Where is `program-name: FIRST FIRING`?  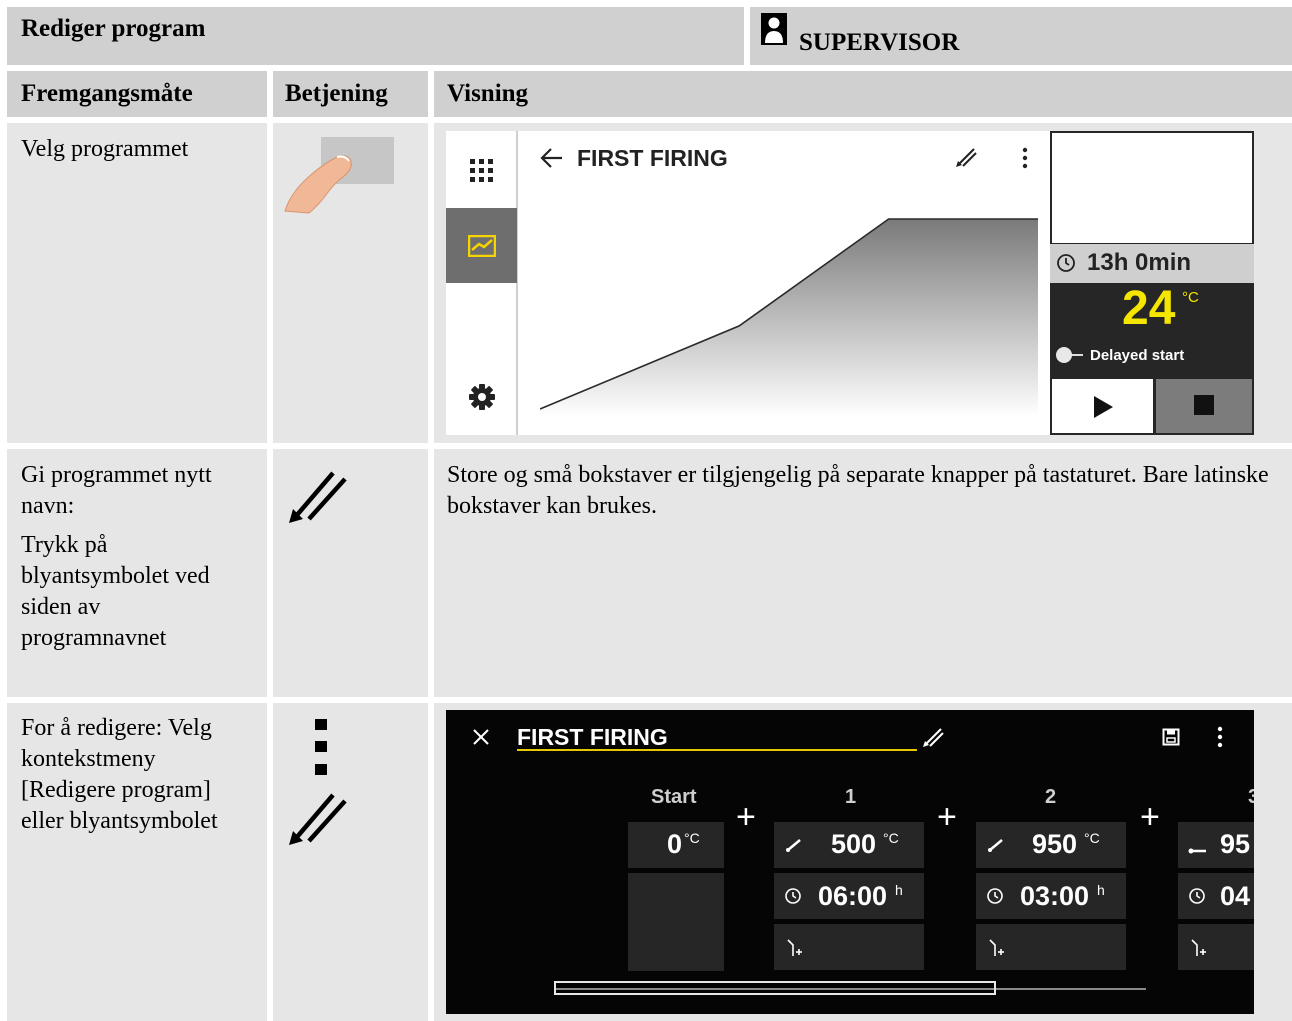
program-name: FIRST FIRING is located at coordinates (652, 158).